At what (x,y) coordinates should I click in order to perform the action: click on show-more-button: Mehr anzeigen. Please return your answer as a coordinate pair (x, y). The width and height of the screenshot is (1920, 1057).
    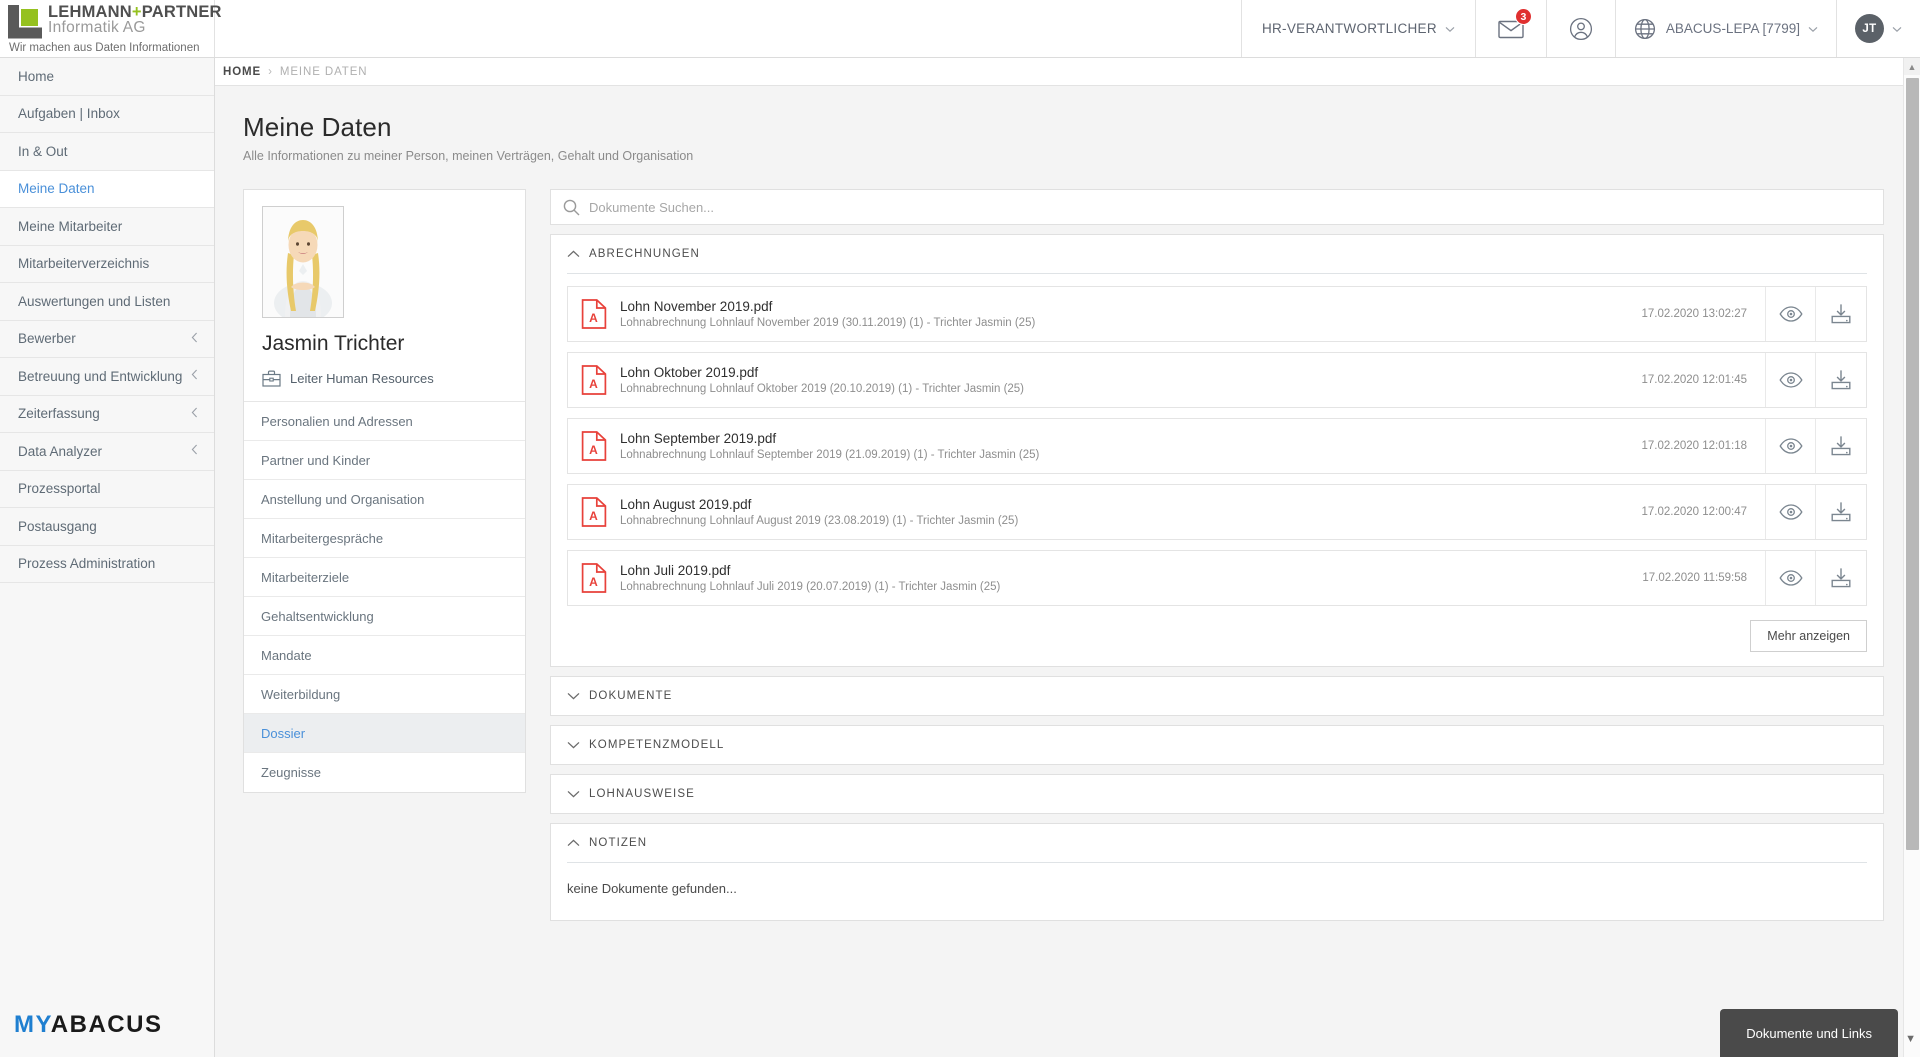
    Looking at the image, I should click on (1808, 636).